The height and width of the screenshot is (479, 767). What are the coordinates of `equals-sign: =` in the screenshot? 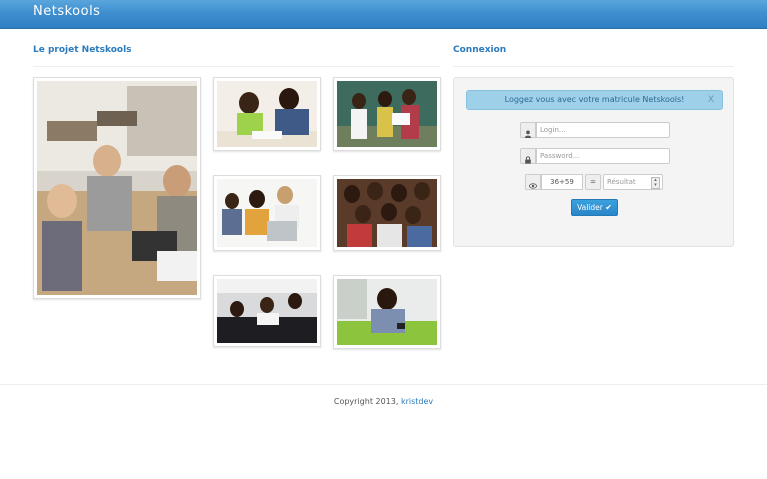 It's located at (593, 182).